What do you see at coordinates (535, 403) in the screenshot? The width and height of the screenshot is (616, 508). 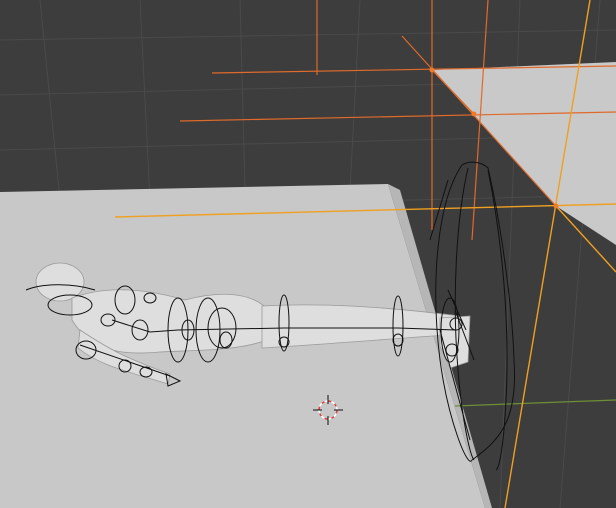 I see `x-axis-line` at bounding box center [535, 403].